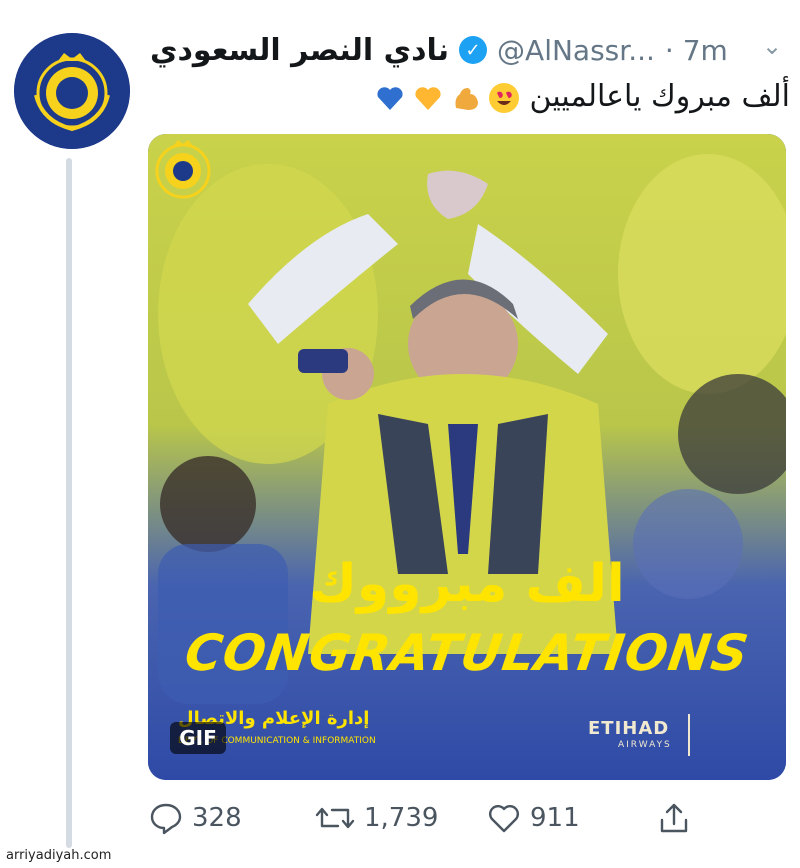 The height and width of the screenshot is (868, 800). What do you see at coordinates (183, 169) in the screenshot?
I see `club-logo-icon` at bounding box center [183, 169].